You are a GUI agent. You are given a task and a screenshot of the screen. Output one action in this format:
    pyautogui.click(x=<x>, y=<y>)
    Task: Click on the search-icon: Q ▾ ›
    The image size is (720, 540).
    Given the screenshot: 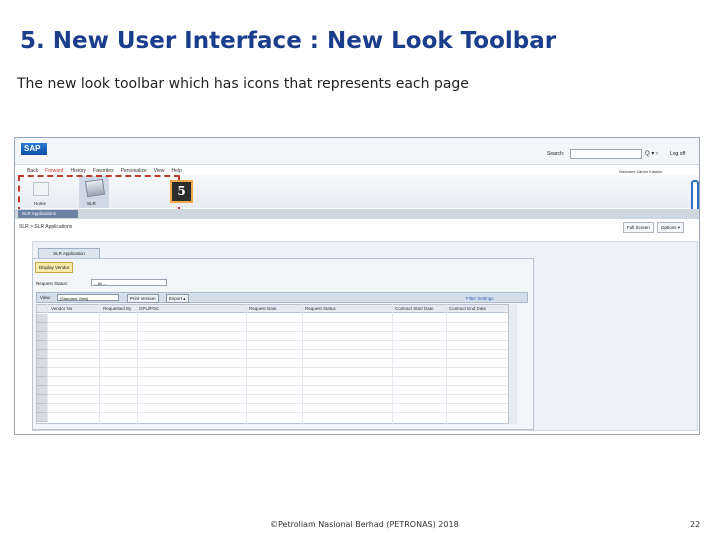 What is the action you would take?
    pyautogui.click(x=651, y=153)
    